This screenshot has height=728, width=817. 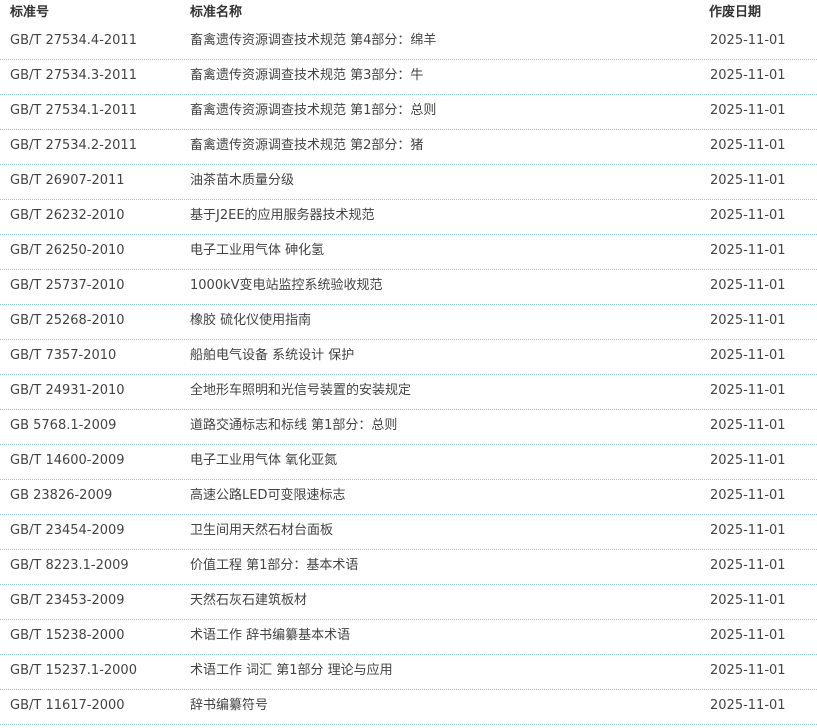 What do you see at coordinates (67, 180) in the screenshot?
I see `standard-code-cell: GB/T 26907-2011` at bounding box center [67, 180].